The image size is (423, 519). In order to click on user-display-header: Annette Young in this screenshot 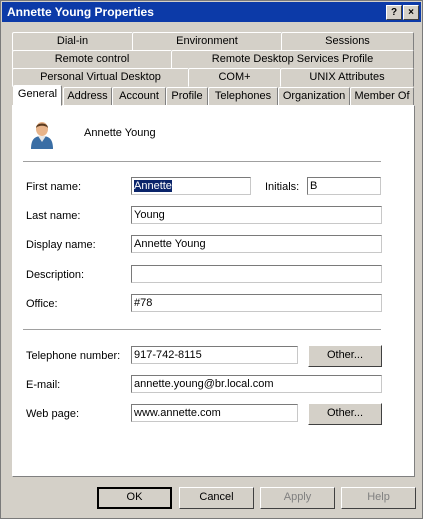, I will do `click(120, 133)`.